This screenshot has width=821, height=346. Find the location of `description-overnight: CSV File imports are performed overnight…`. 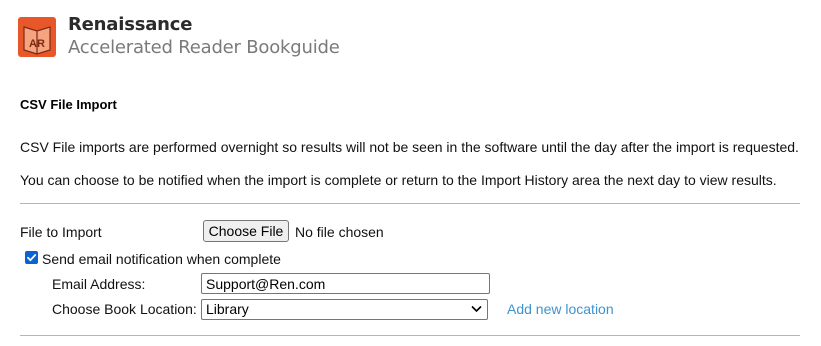

description-overnight: CSV File imports are performed overnight… is located at coordinates (409, 147).